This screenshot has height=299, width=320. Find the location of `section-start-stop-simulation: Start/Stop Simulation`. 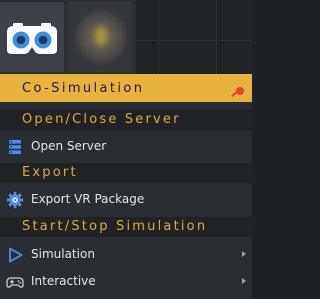

section-start-stop-simulation: Start/Stop Simulation is located at coordinates (126, 227).